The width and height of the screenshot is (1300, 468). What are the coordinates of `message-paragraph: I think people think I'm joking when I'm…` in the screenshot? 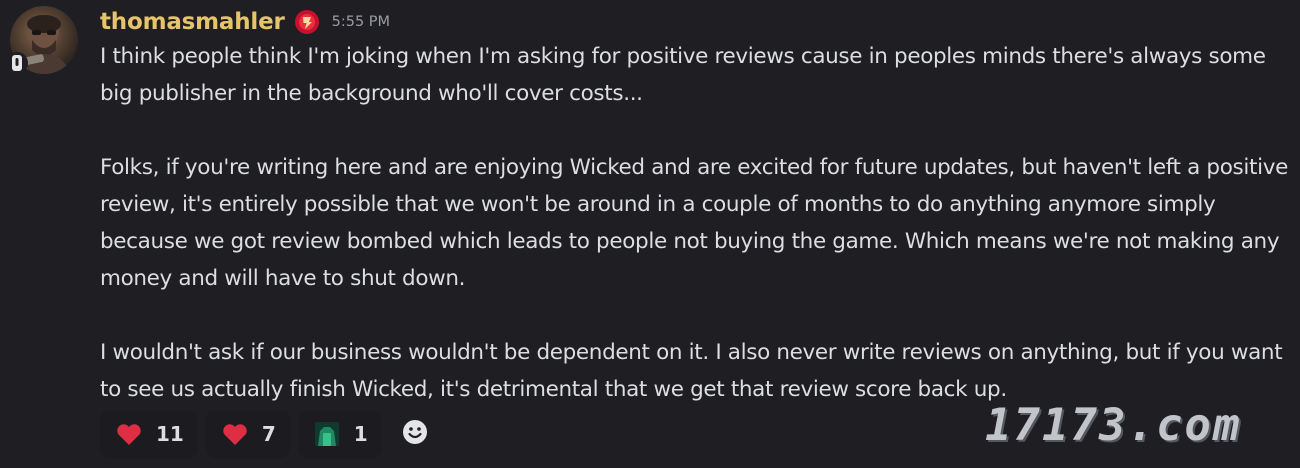 It's located at (683, 75).